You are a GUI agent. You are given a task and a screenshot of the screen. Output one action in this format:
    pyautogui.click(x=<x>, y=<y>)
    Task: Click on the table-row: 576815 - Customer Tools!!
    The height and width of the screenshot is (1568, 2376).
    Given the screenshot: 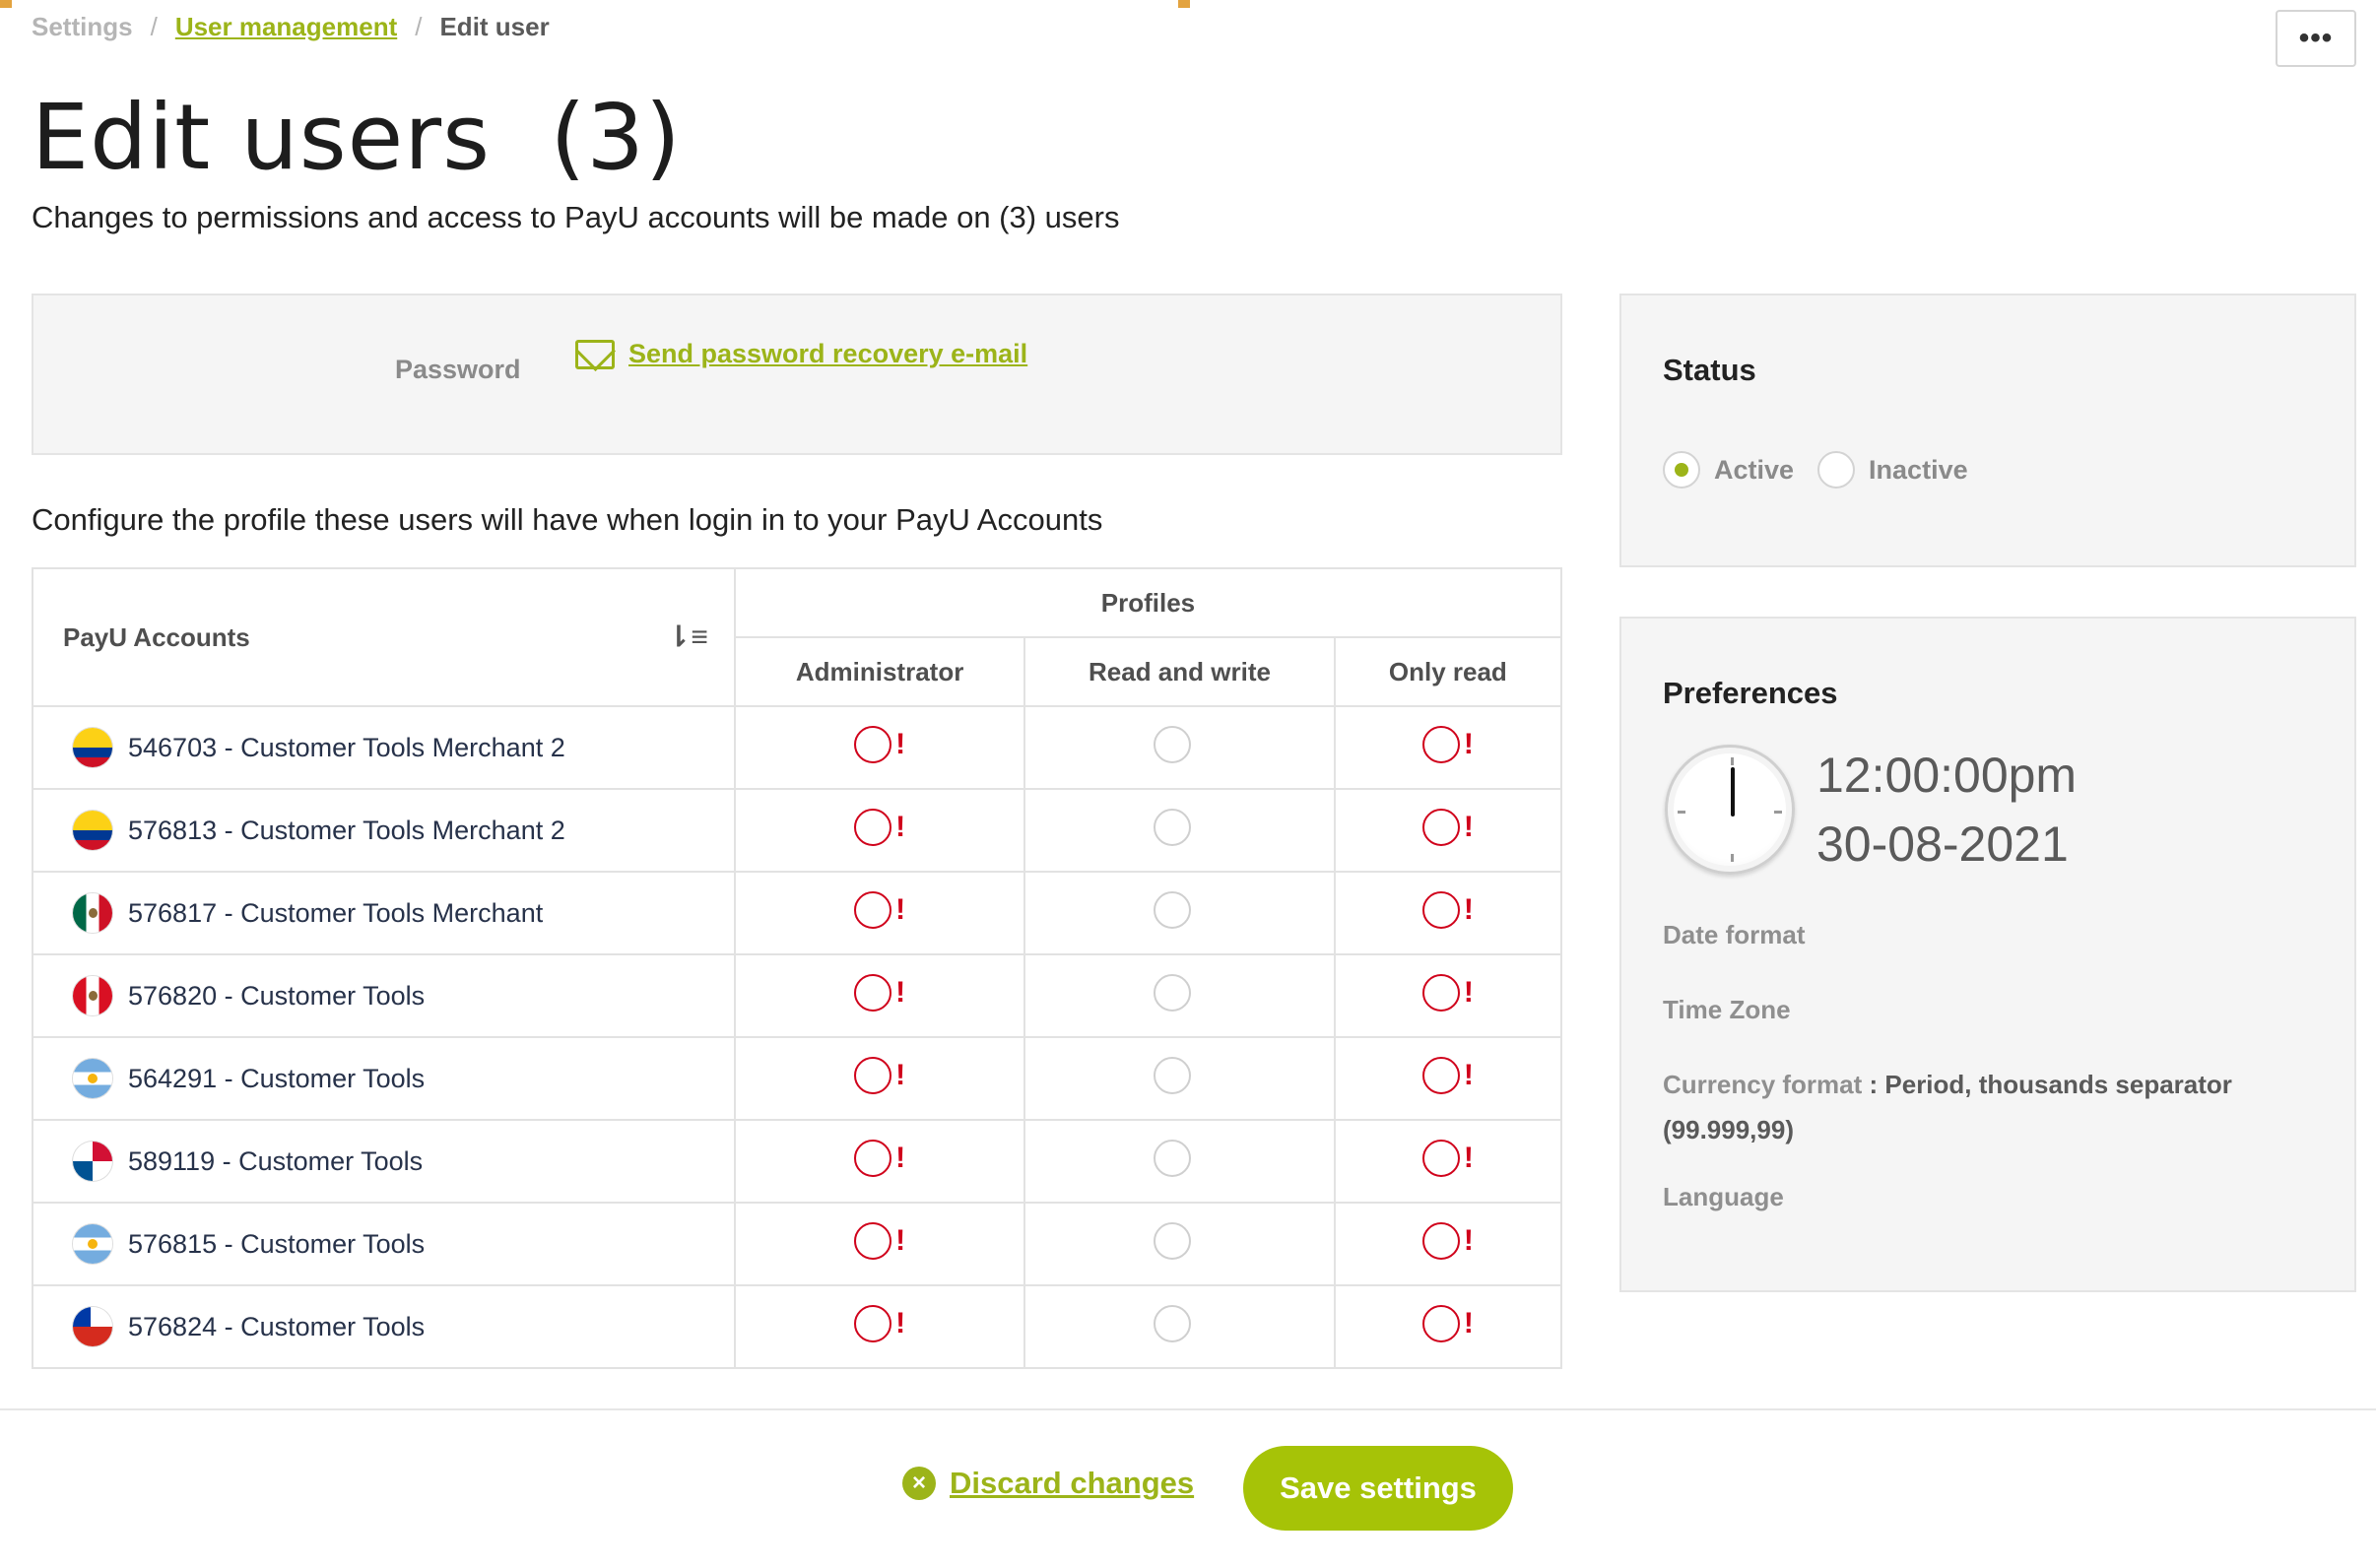 What is the action you would take?
    pyautogui.click(x=797, y=1244)
    